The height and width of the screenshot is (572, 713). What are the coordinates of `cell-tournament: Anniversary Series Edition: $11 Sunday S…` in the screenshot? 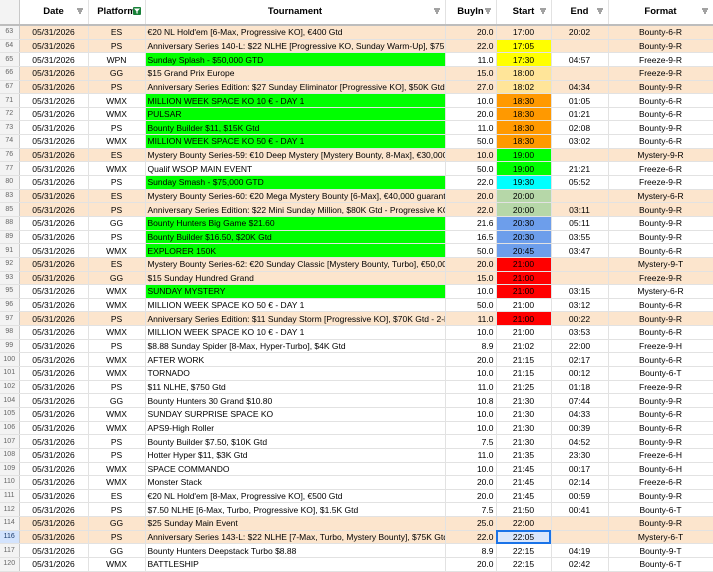 It's located at (295, 319).